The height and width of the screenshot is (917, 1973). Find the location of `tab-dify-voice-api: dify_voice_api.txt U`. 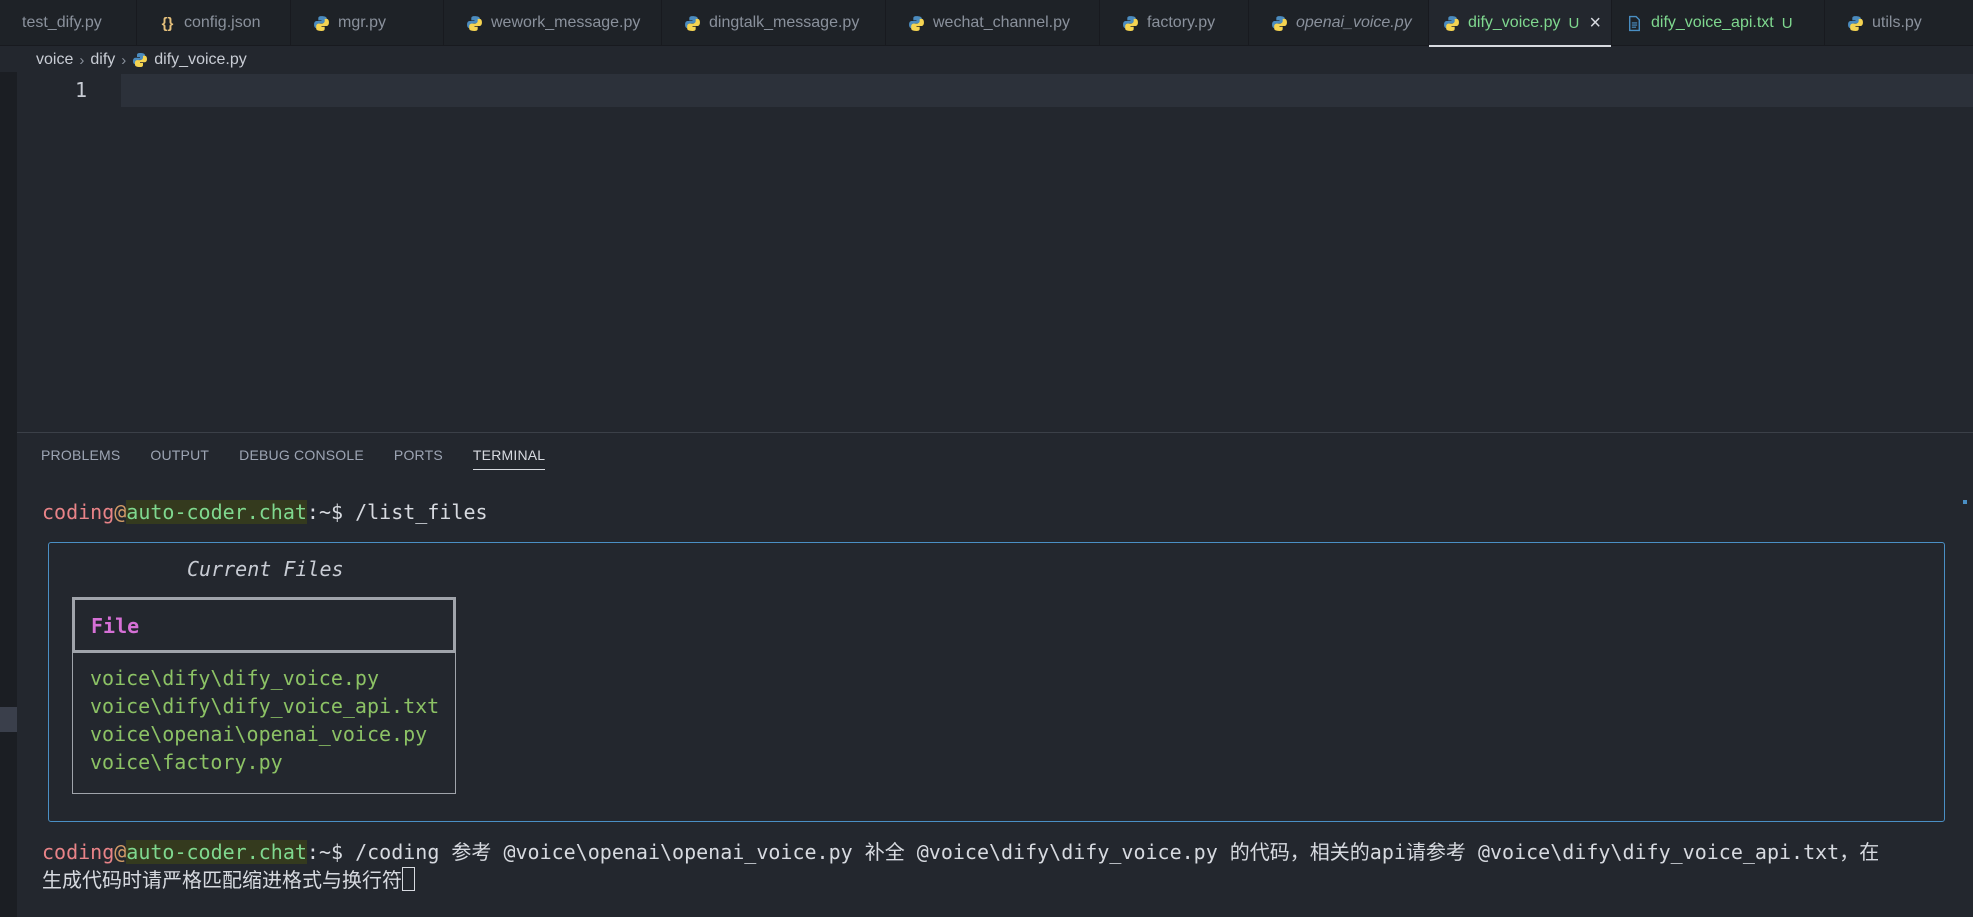

tab-dify-voice-api: dify_voice_api.txt U is located at coordinates (1718, 23).